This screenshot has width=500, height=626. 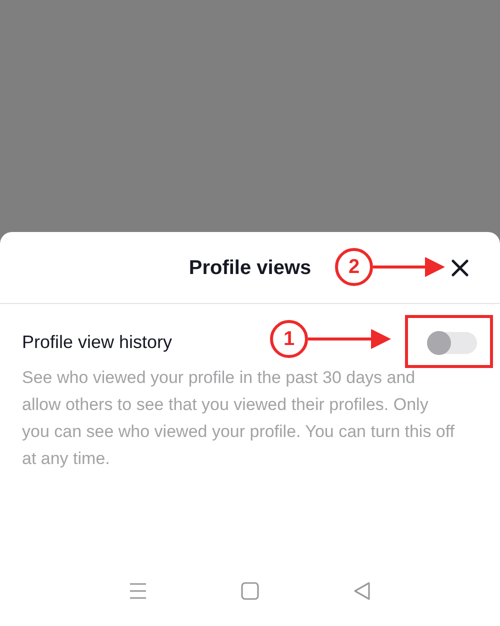 I want to click on toggle-switch, so click(x=452, y=343).